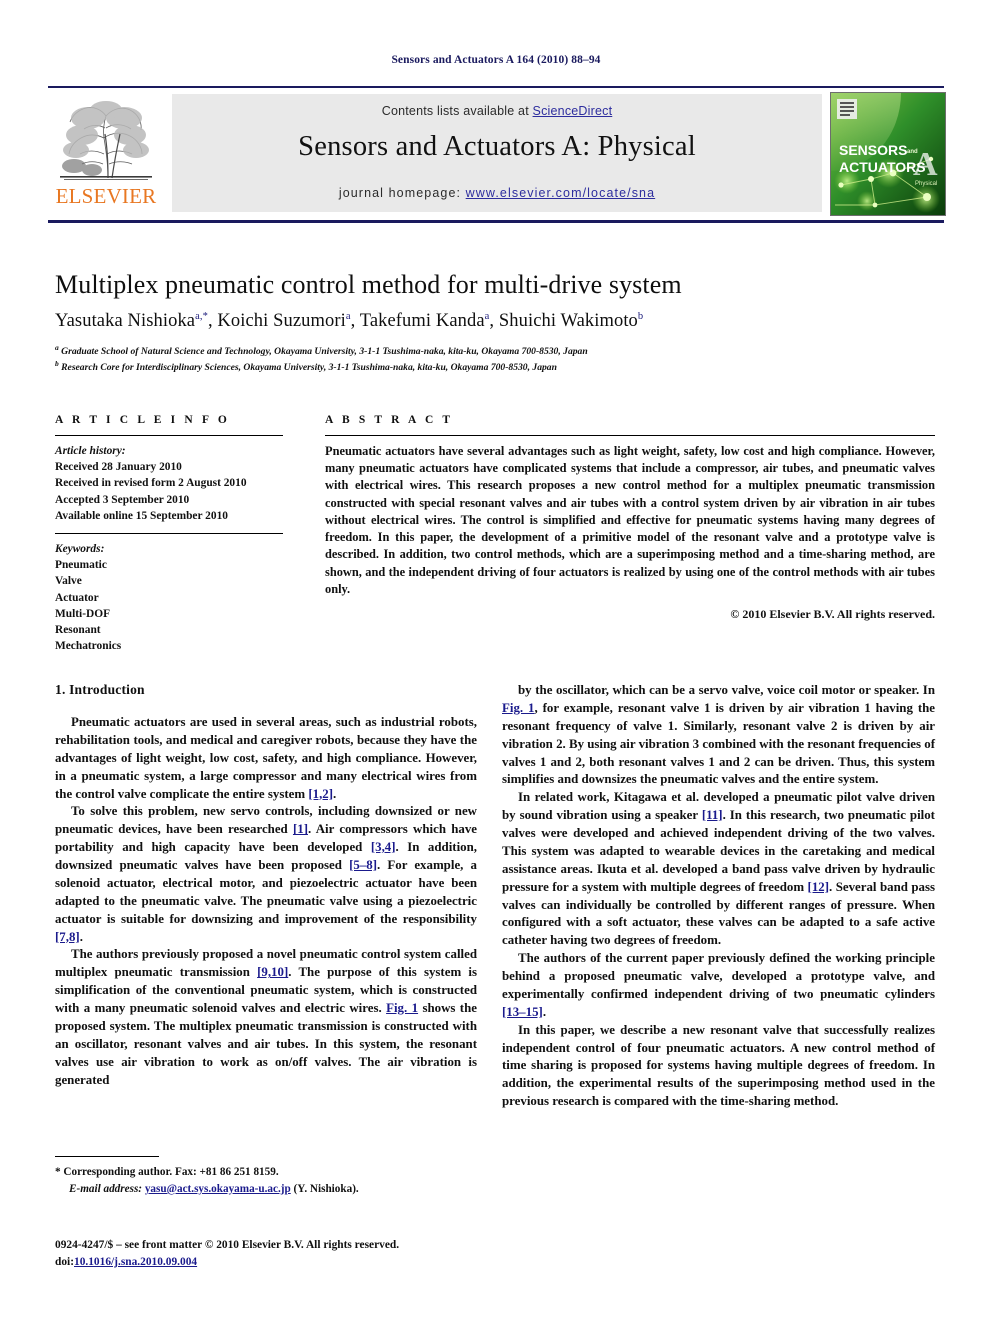 Image resolution: width=992 pixels, height=1323 pixels. I want to click on homepage-prefix: journal homepage:, so click(400, 193).